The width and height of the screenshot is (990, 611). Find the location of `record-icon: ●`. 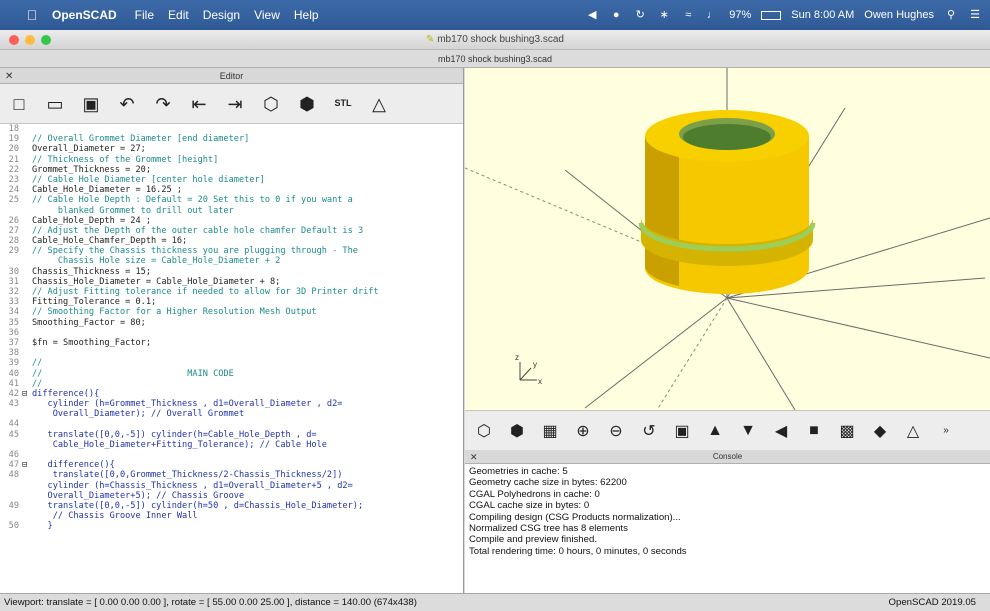

record-icon: ● is located at coordinates (616, 15).